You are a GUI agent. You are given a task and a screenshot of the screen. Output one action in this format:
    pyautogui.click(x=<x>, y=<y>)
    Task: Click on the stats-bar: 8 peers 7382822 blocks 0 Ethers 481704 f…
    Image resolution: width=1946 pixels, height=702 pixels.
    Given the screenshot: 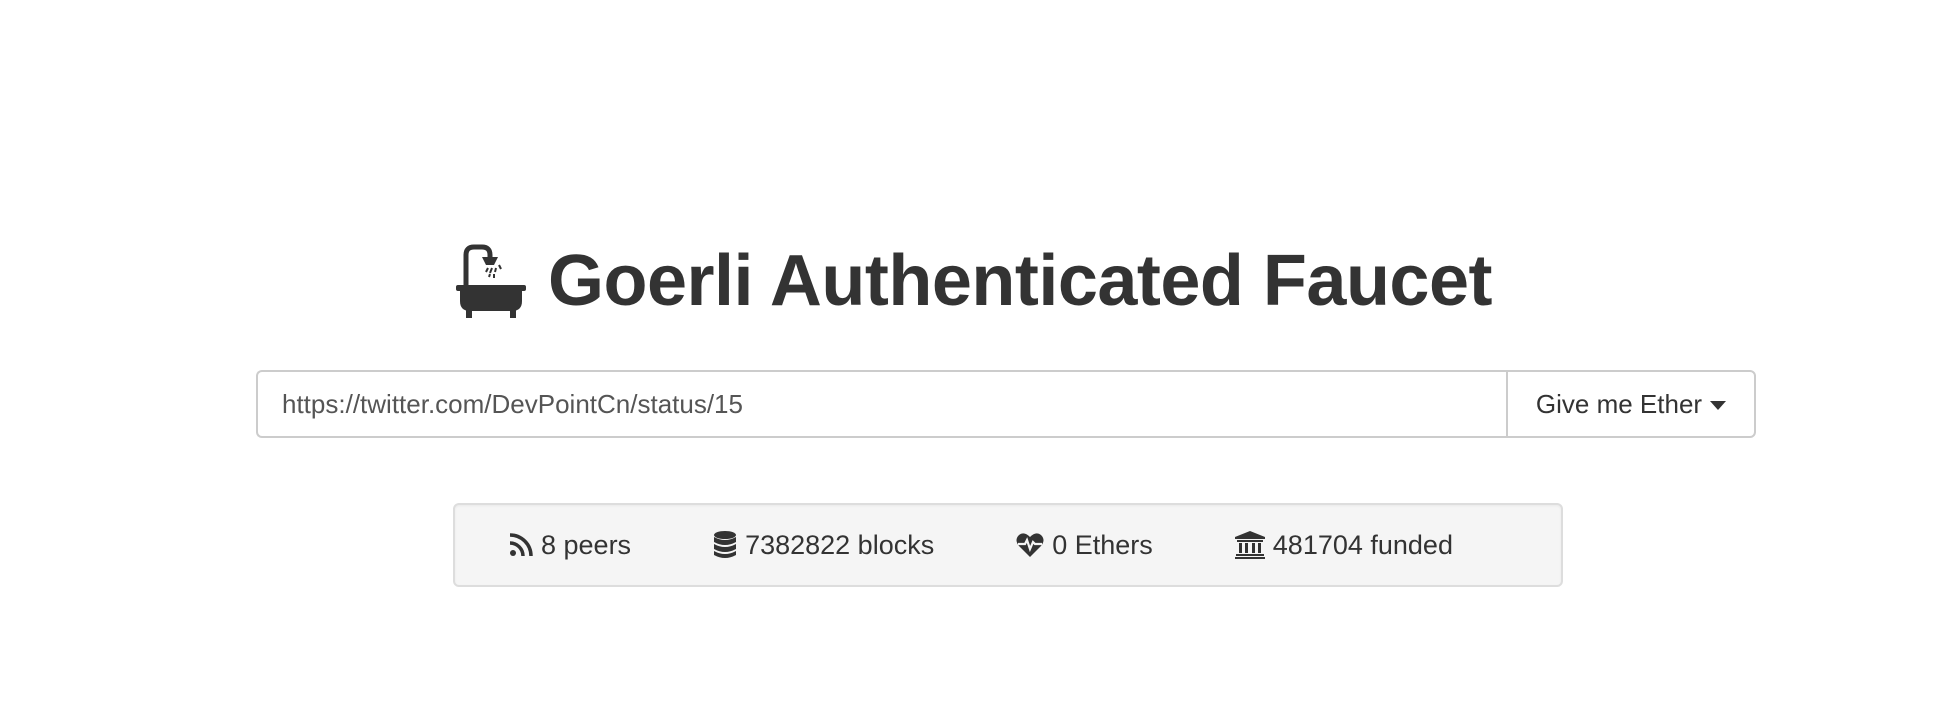 What is the action you would take?
    pyautogui.click(x=1008, y=545)
    